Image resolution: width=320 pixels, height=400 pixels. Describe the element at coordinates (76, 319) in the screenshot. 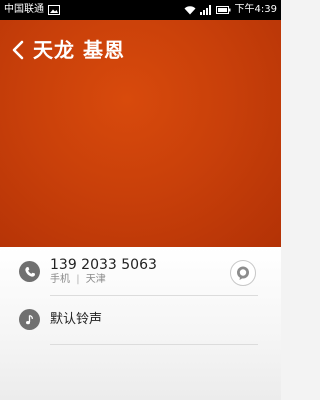

I see `ringtone-label: 默认铃声` at that location.